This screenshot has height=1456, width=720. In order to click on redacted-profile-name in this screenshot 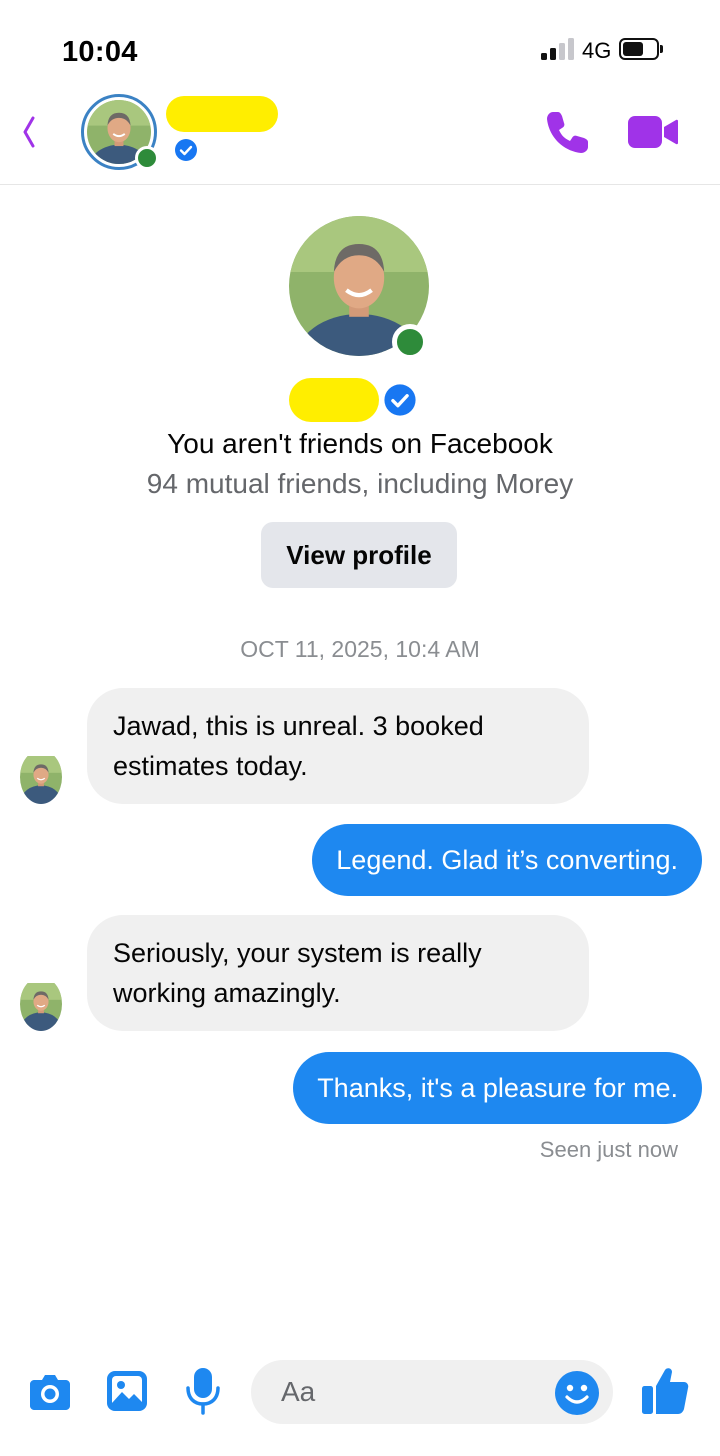, I will do `click(334, 400)`.